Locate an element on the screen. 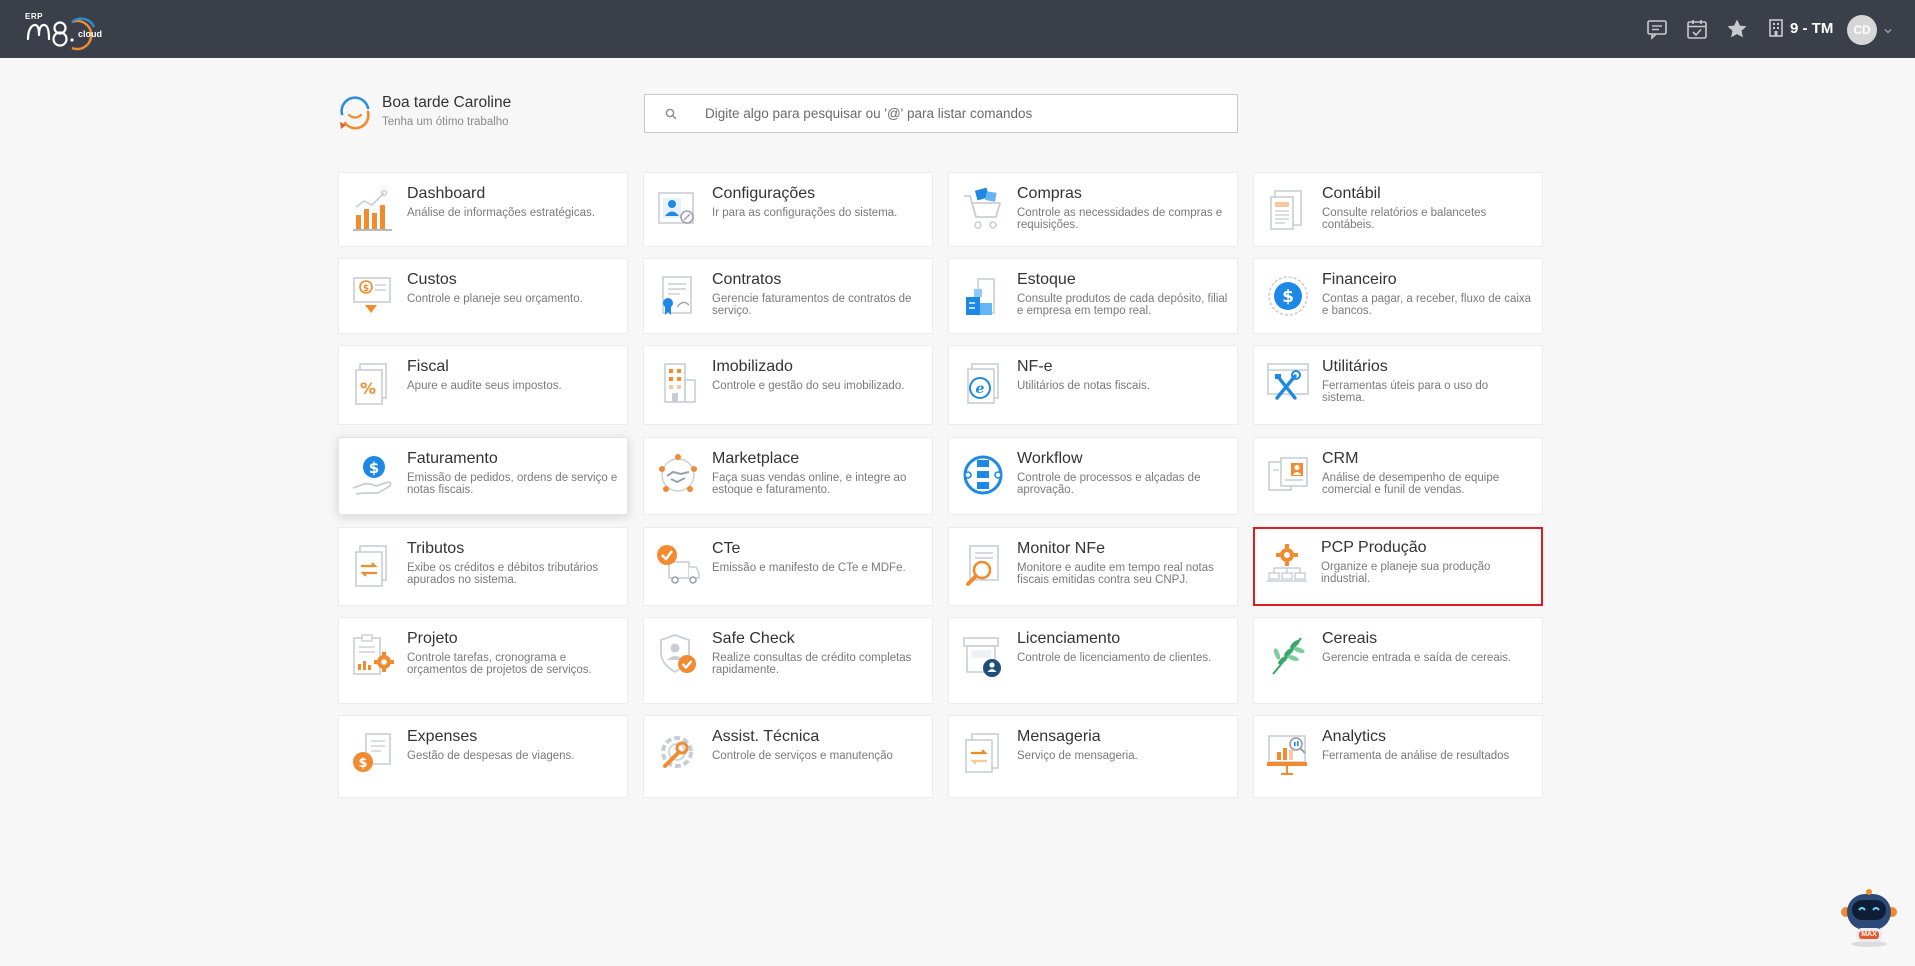 The height and width of the screenshot is (966, 1915). tools-icon is located at coordinates (1288, 383).